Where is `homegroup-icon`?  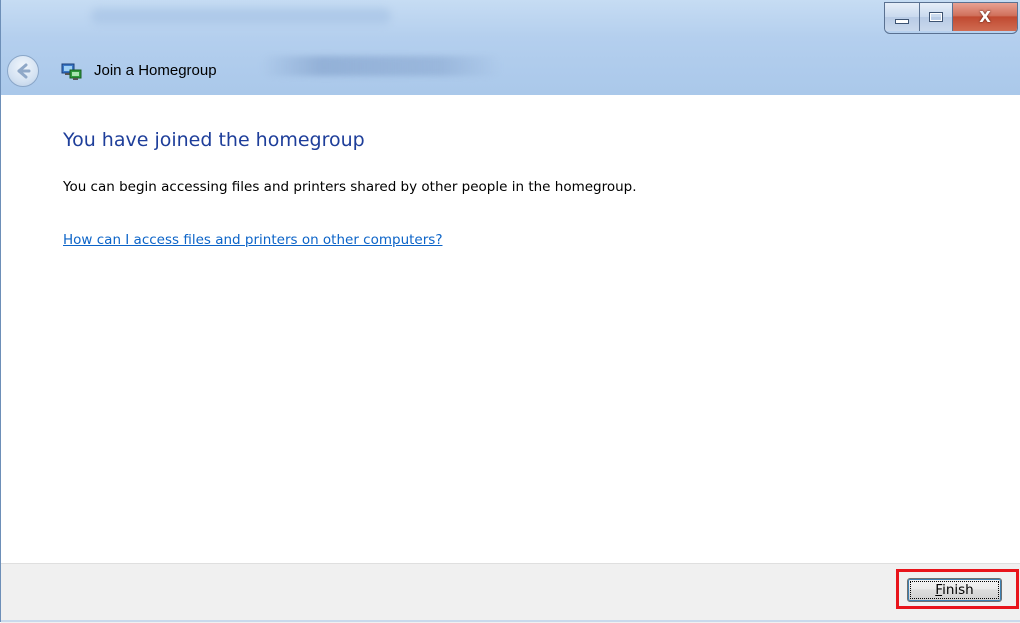 homegroup-icon is located at coordinates (71, 71).